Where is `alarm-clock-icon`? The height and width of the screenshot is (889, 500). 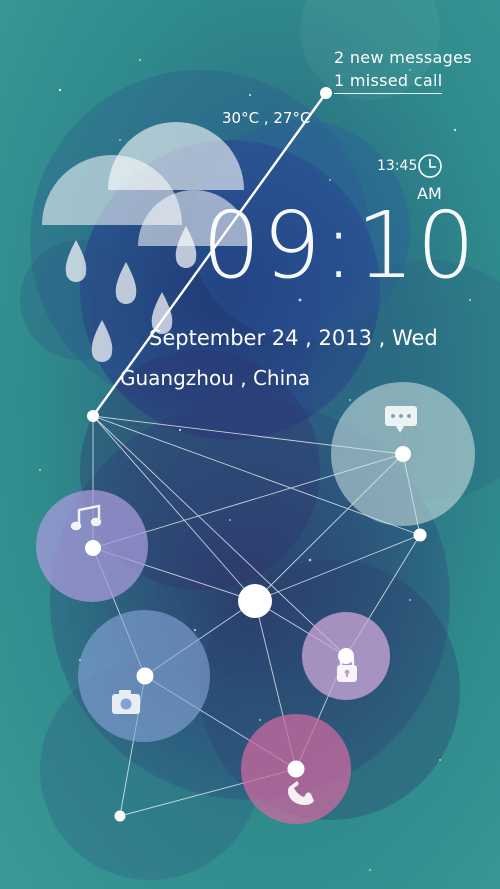
alarm-clock-icon is located at coordinates (430, 166).